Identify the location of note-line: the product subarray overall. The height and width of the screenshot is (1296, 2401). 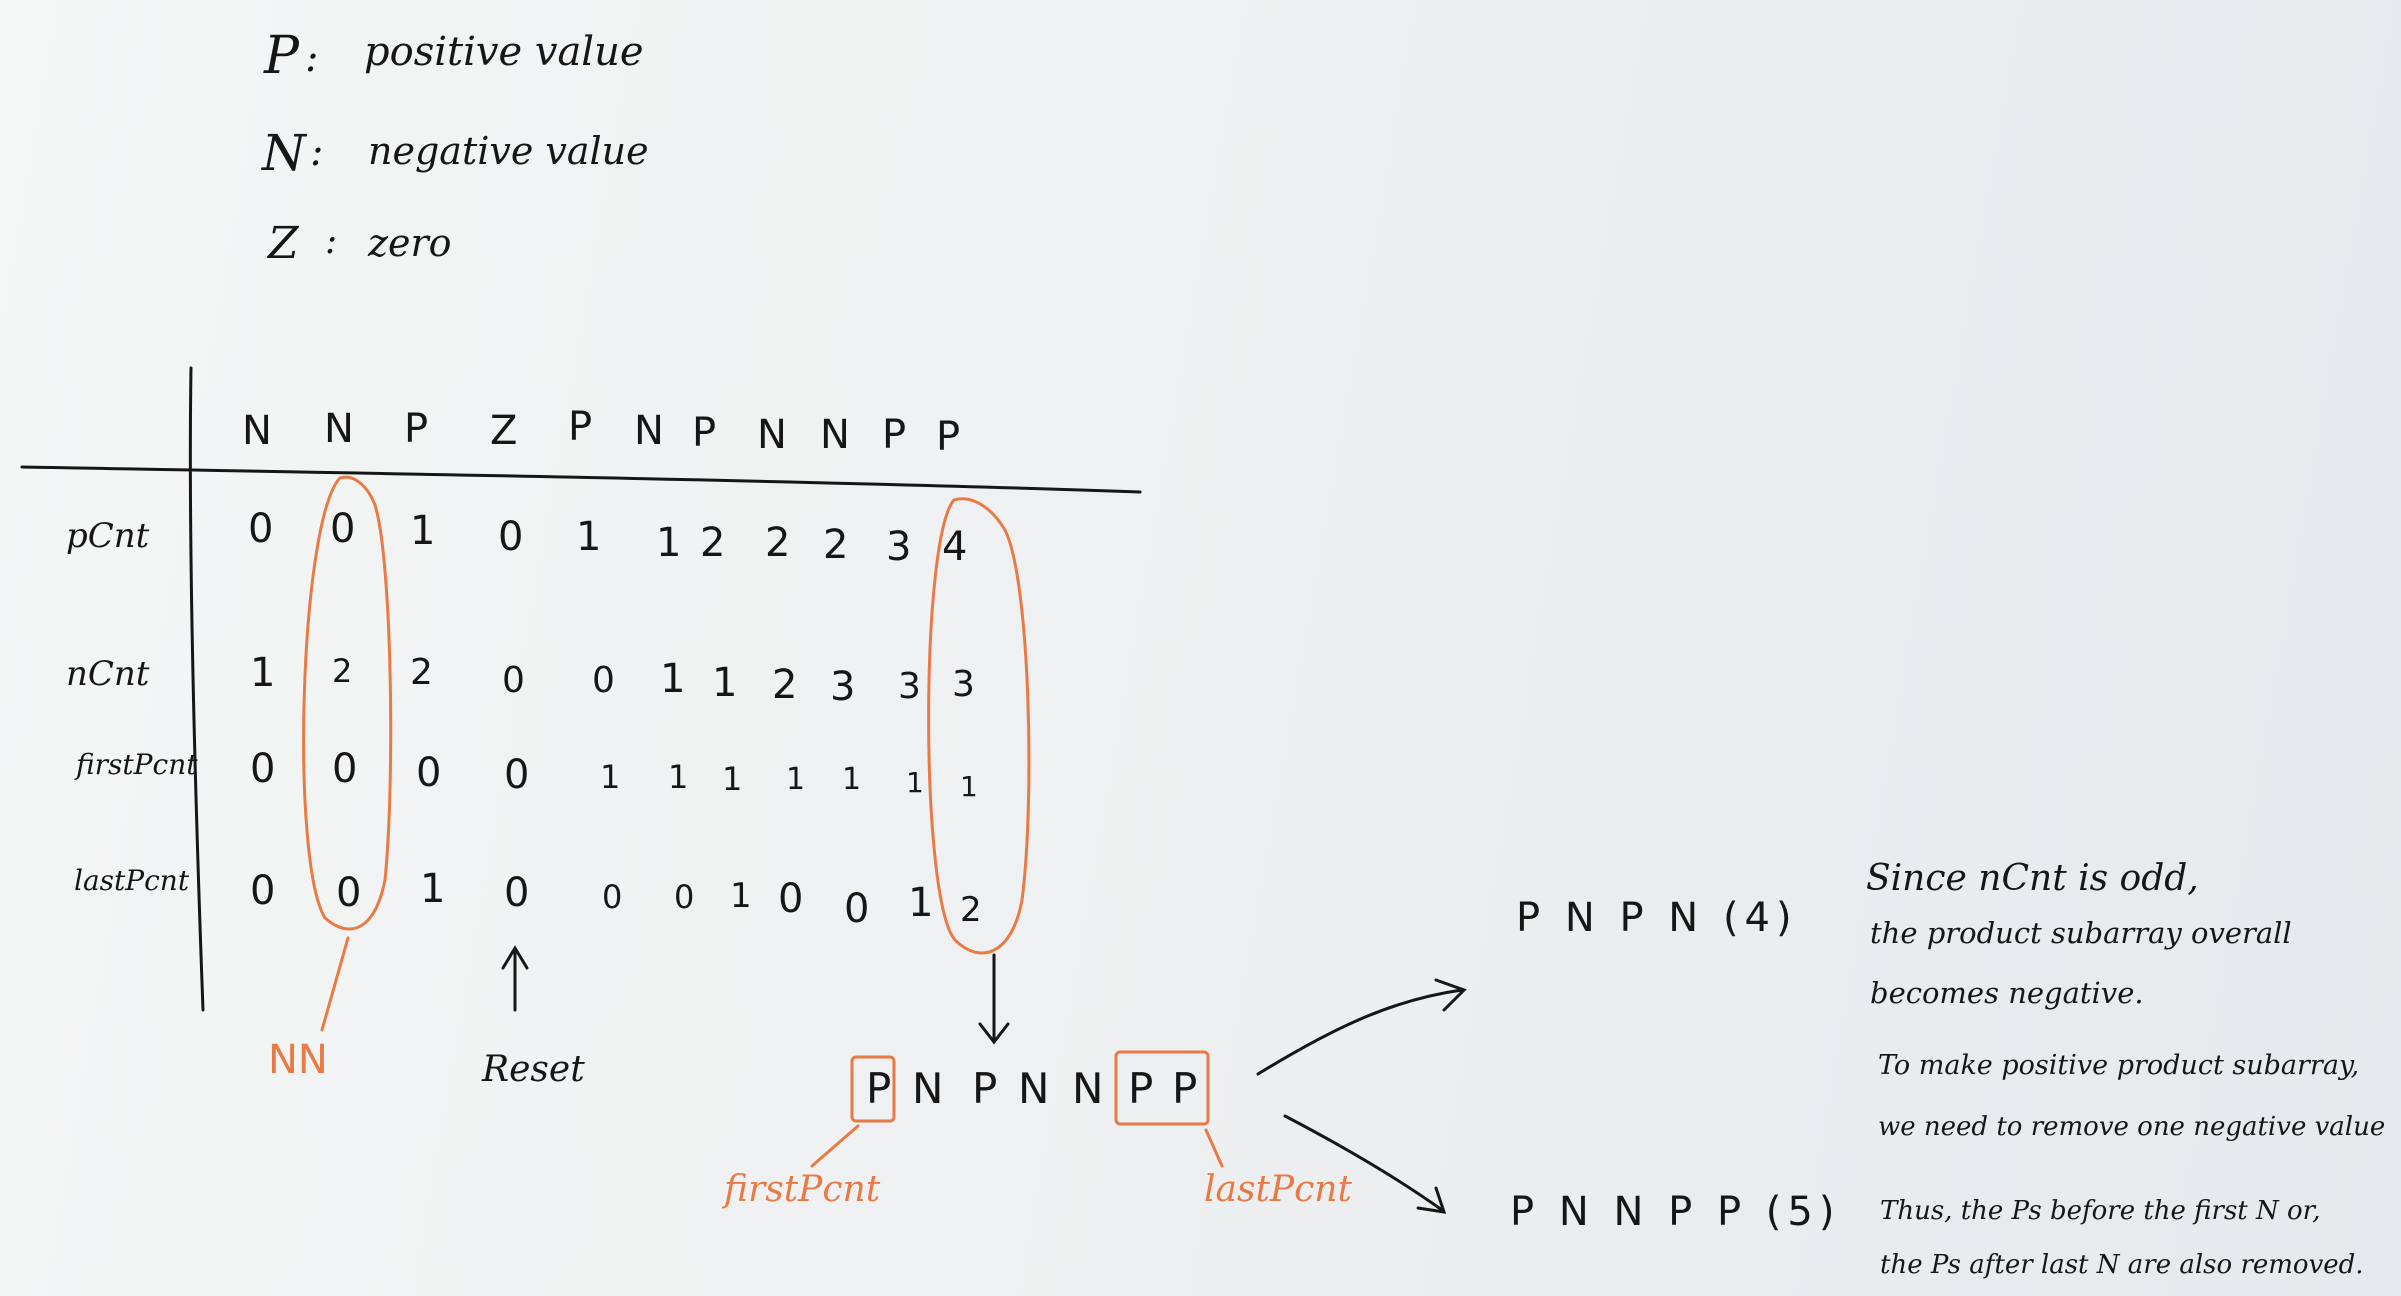
(2081, 933).